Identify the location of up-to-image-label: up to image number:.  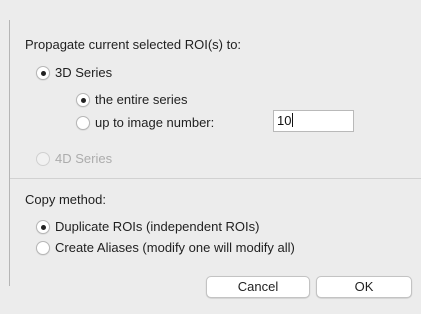
(154, 123).